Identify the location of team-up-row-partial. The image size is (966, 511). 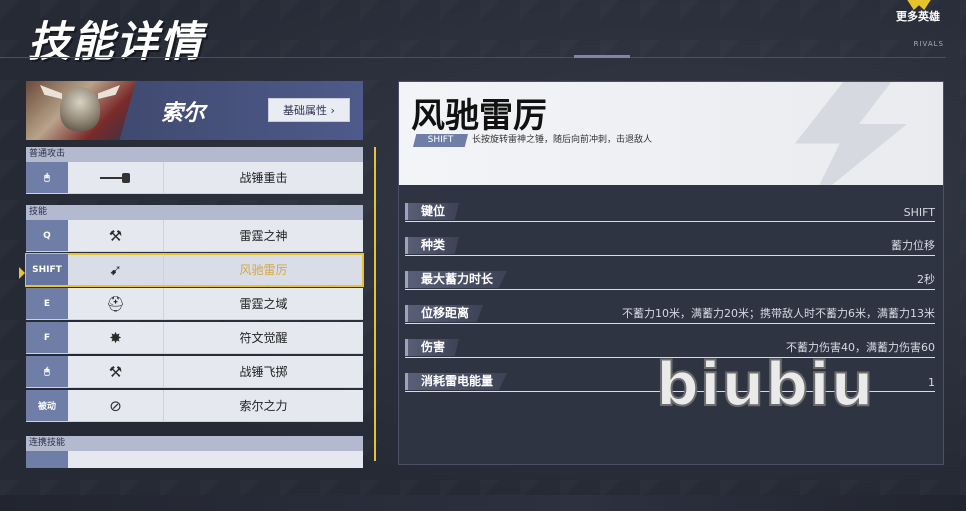
(194, 459).